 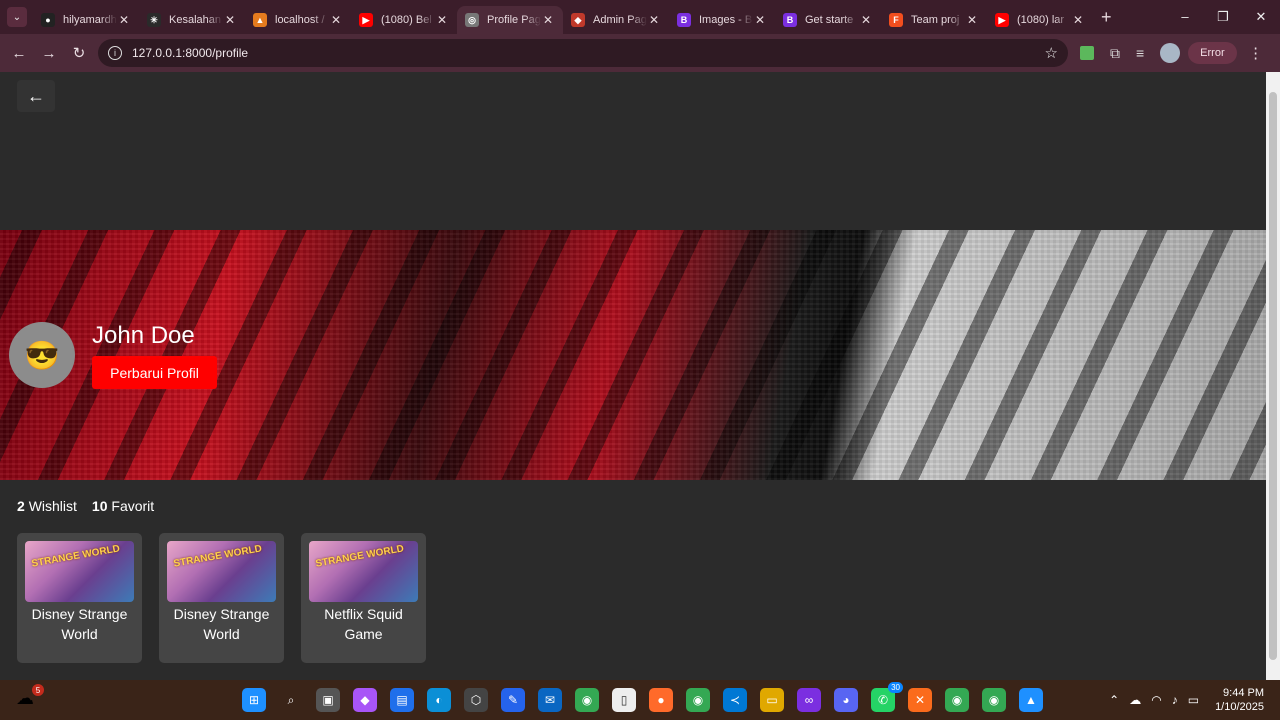 What do you see at coordinates (36, 96) in the screenshot?
I see `back-arrow-button: ←` at bounding box center [36, 96].